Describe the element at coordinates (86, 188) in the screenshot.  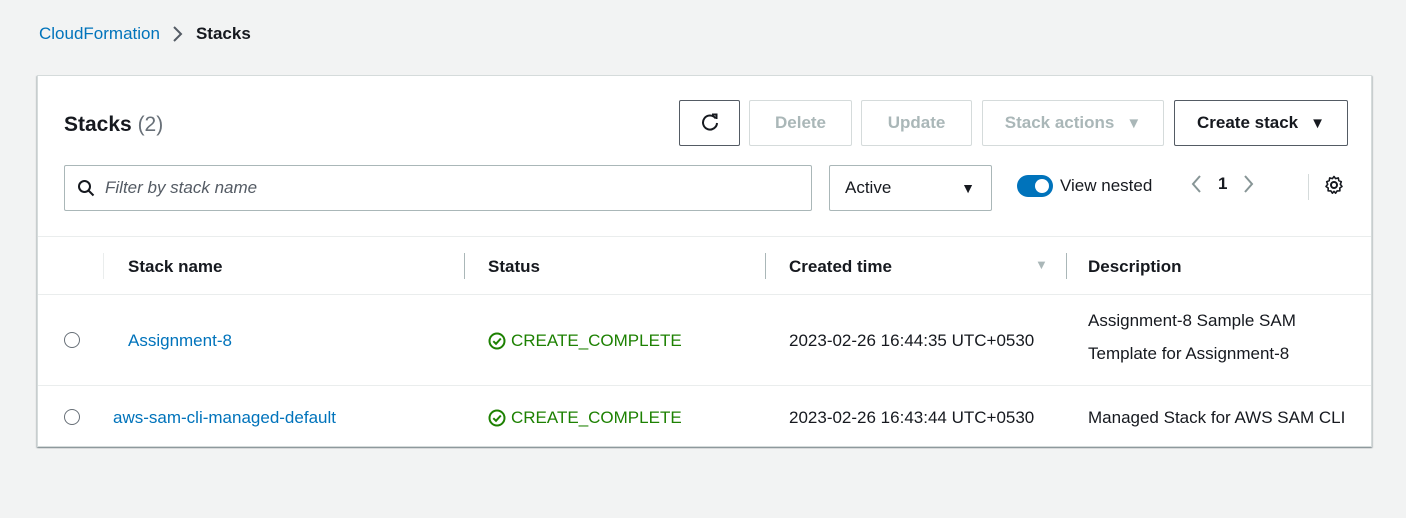
I see `search-icon` at that location.